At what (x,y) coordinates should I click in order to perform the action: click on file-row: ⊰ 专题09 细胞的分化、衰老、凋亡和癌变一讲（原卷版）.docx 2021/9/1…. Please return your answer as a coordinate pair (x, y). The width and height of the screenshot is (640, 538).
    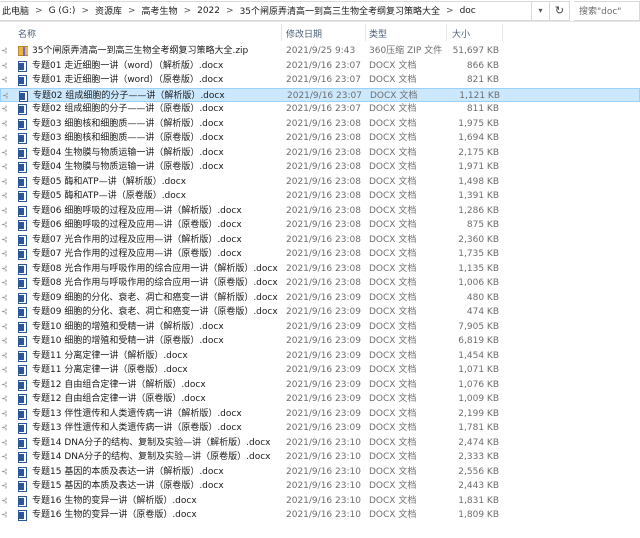
    Looking at the image, I should click on (320, 312).